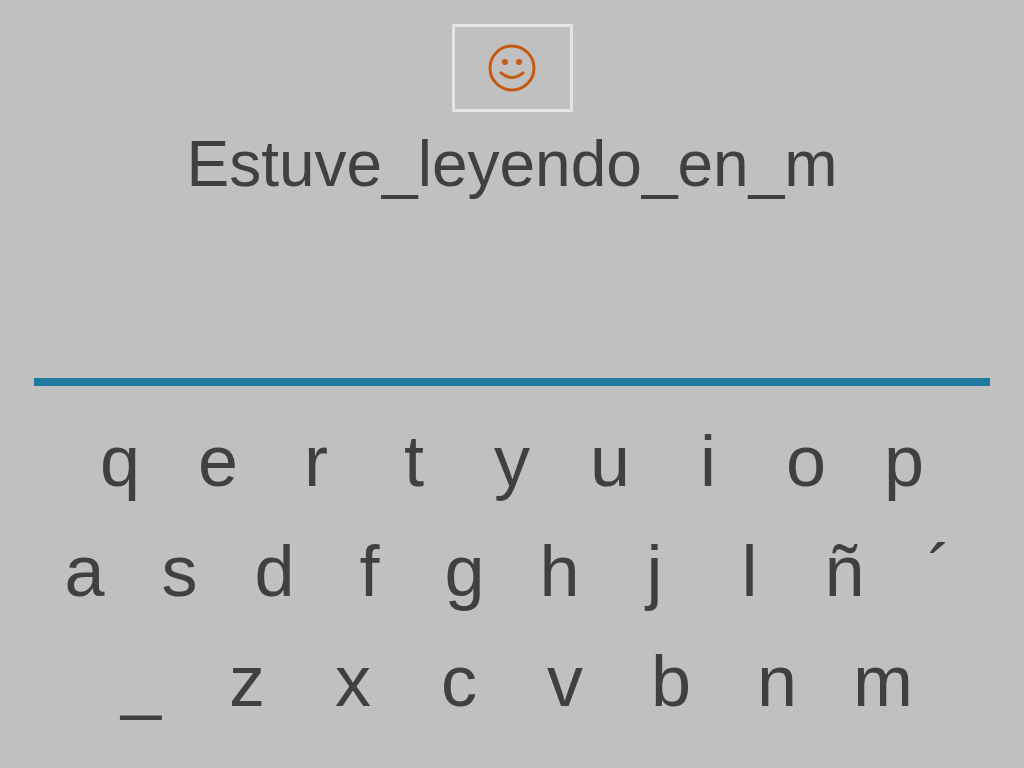  What do you see at coordinates (247, 681) in the screenshot?
I see `letter-key: z` at bounding box center [247, 681].